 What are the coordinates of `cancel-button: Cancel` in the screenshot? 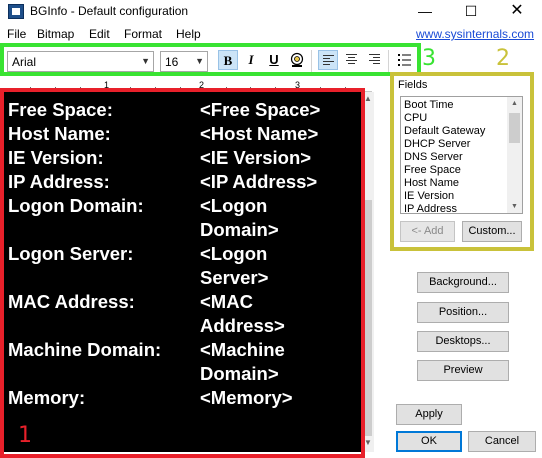 It's located at (502, 441).